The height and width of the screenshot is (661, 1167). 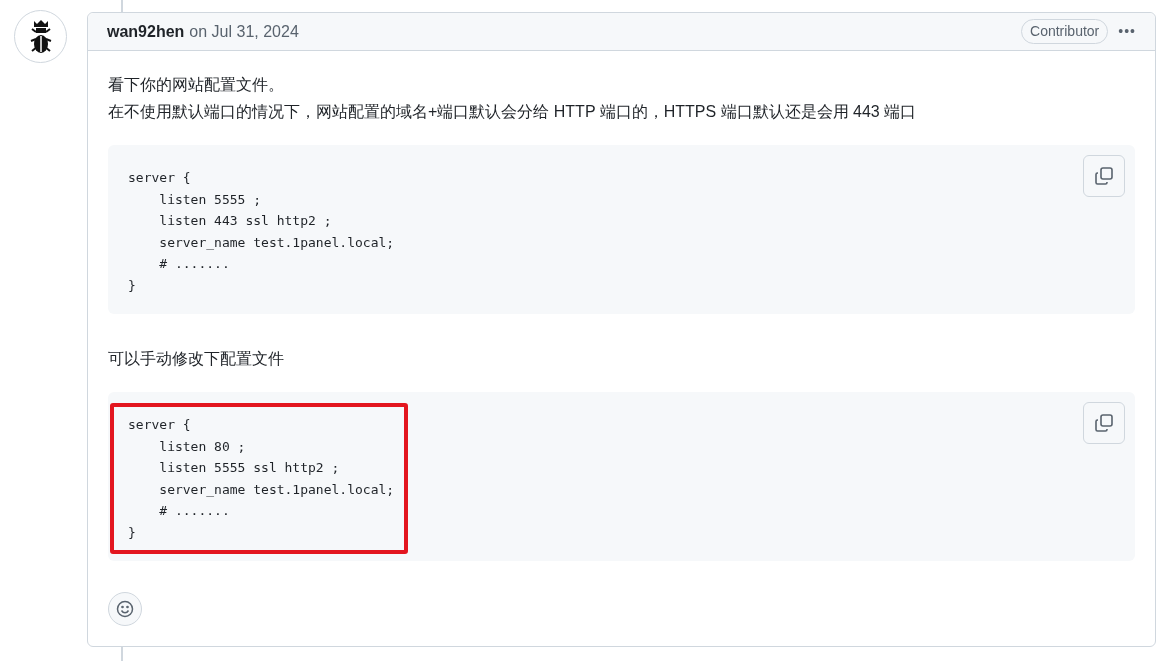 I want to click on more-options-button: •••, so click(x=1127, y=31).